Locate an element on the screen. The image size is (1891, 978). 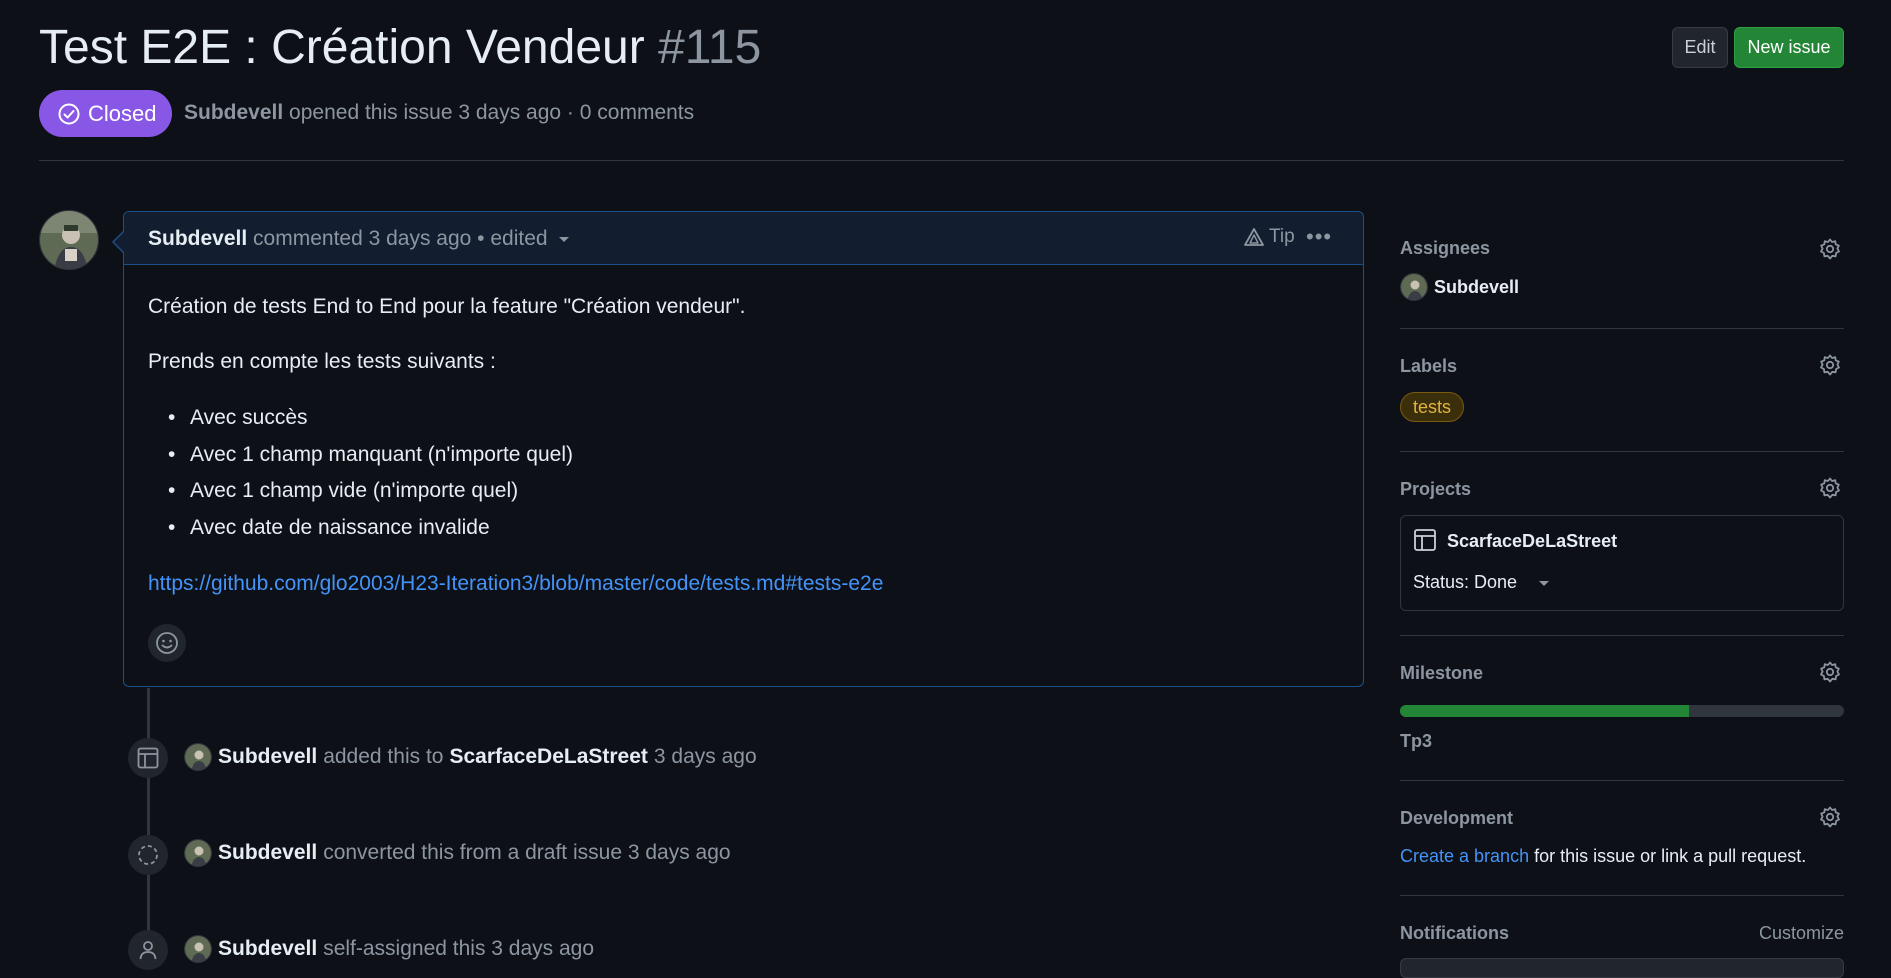
project-status-dropdown: Status: Done is located at coordinates (1482, 582).